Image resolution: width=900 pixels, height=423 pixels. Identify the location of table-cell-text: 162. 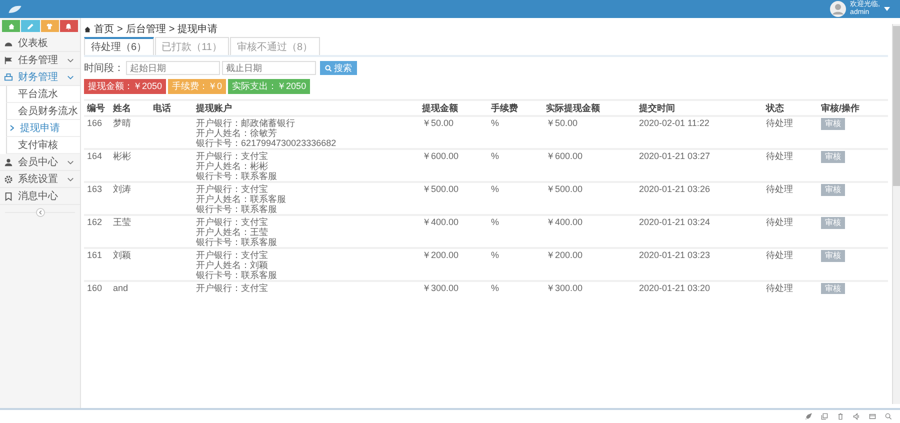
(95, 223).